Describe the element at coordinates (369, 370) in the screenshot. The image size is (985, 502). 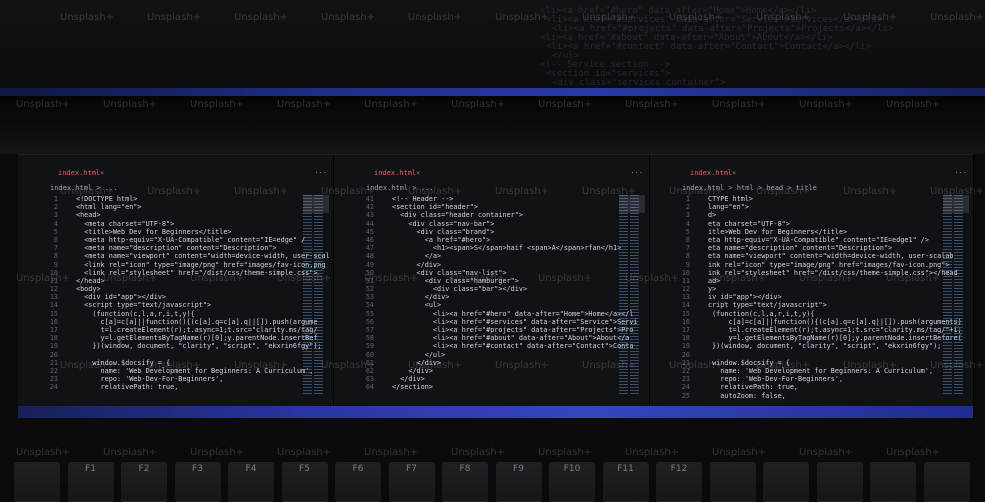
I see `line-number: 62` at that location.